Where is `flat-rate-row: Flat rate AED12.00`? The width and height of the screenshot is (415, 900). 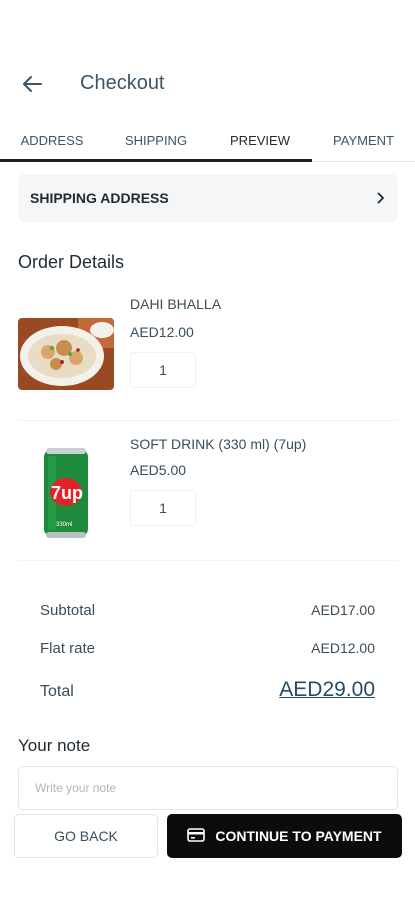 flat-rate-row: Flat rate AED12.00 is located at coordinates (207, 648).